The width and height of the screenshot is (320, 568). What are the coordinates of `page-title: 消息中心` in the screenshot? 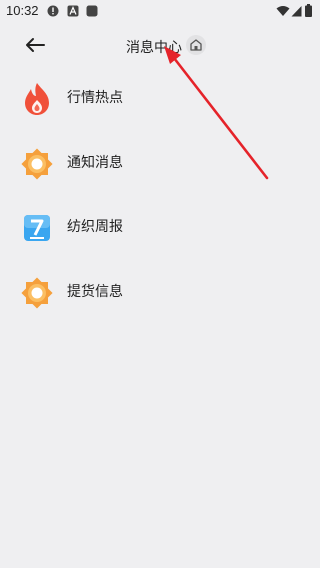 It's located at (154, 48).